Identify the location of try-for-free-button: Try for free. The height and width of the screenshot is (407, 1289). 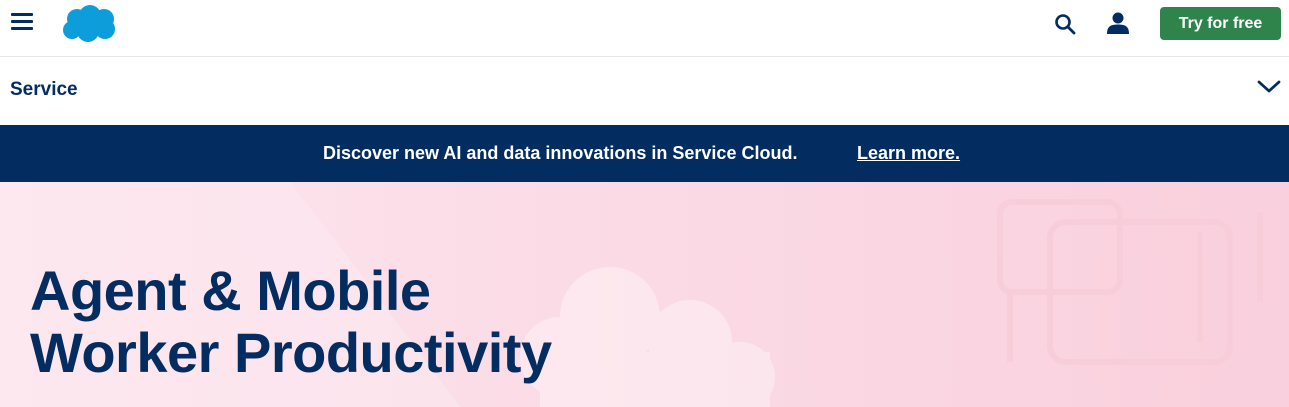
(1220, 23).